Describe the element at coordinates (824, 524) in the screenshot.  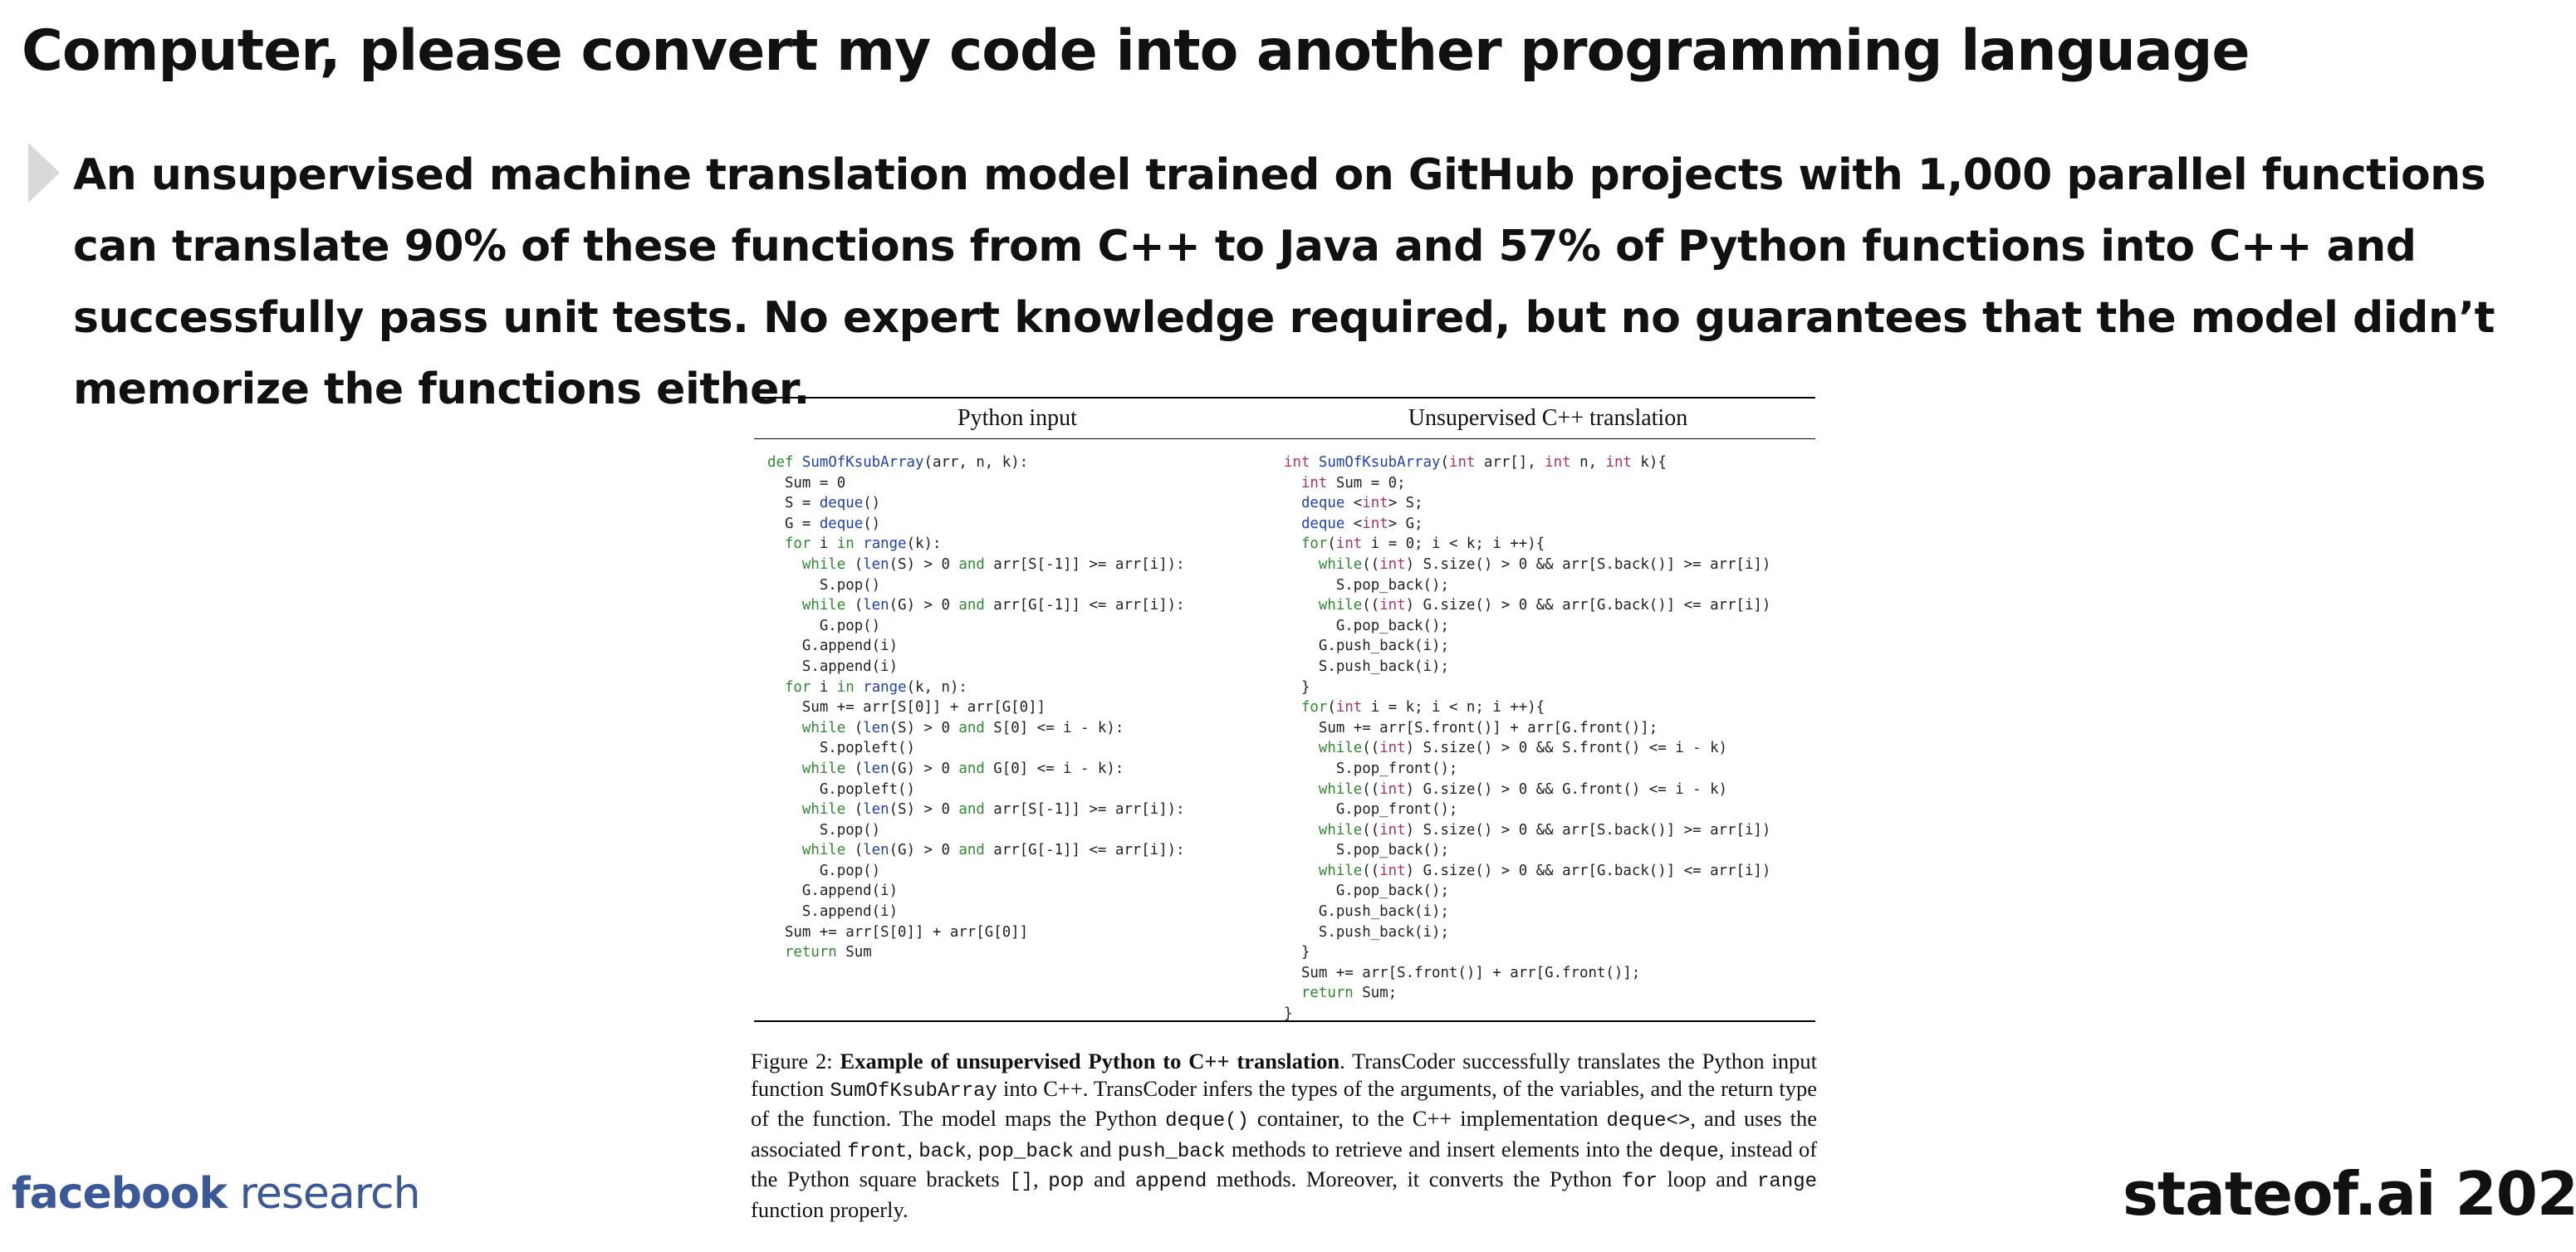
I see `python-code-line: G = deque()` at that location.